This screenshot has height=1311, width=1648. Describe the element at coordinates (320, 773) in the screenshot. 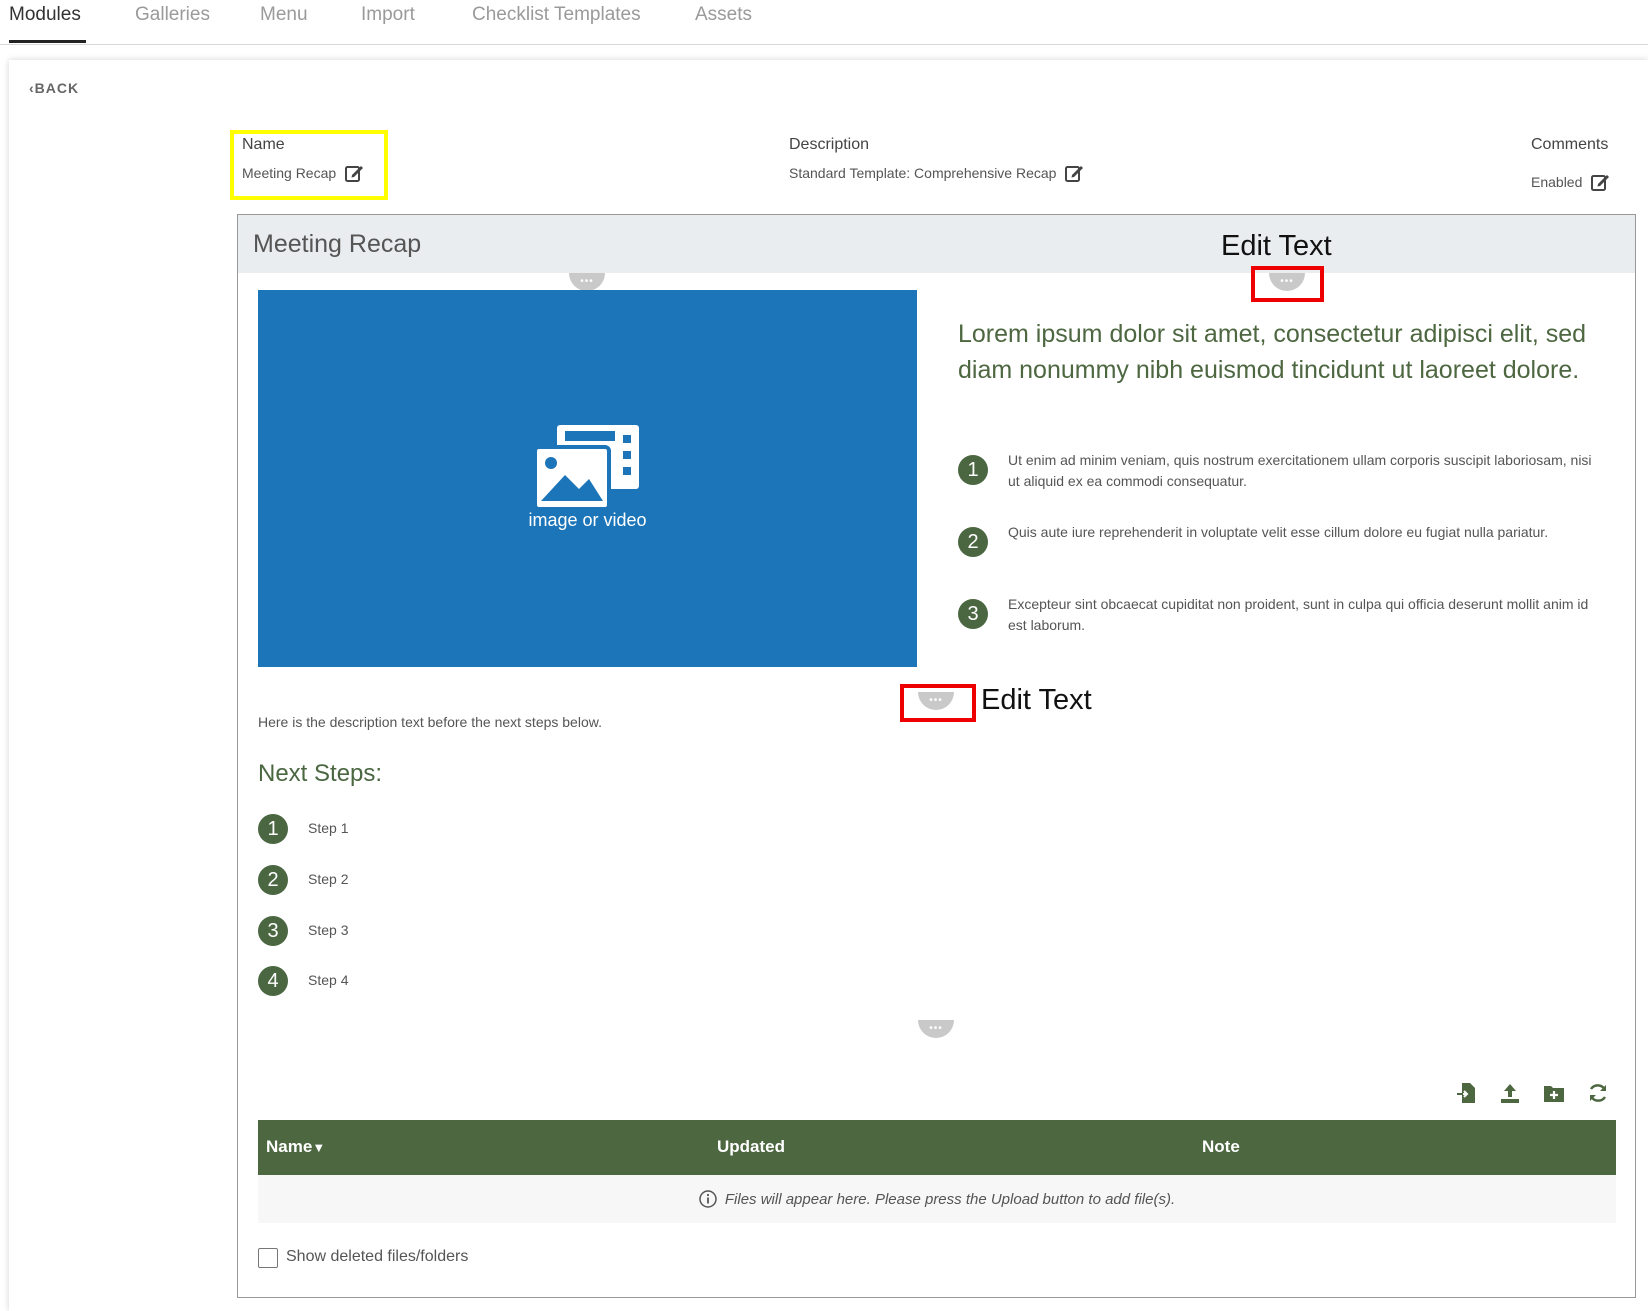

I see `next-steps-title: Next Steps:` at that location.